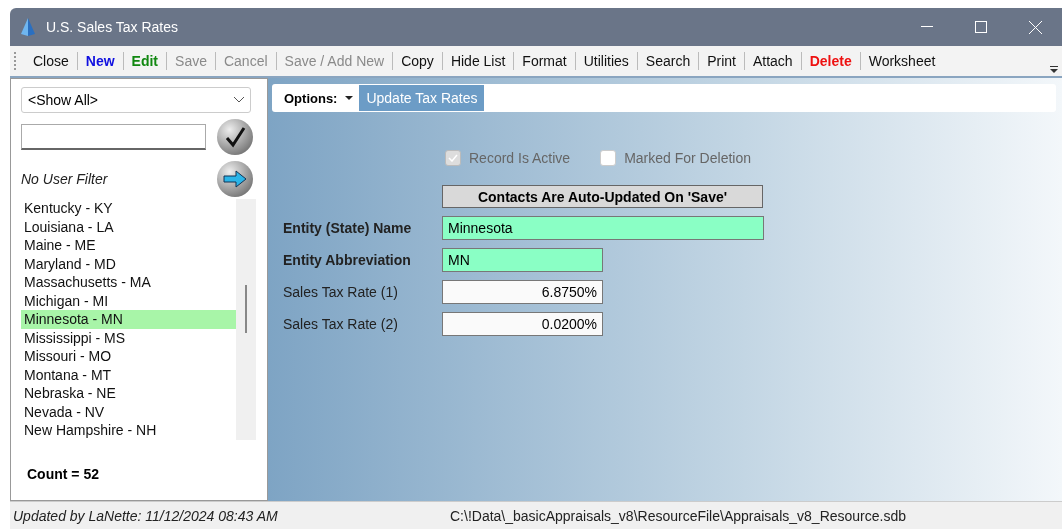 The image size is (1062, 529). What do you see at coordinates (128, 263) in the screenshot?
I see `list-item: Maryland - MD` at bounding box center [128, 263].